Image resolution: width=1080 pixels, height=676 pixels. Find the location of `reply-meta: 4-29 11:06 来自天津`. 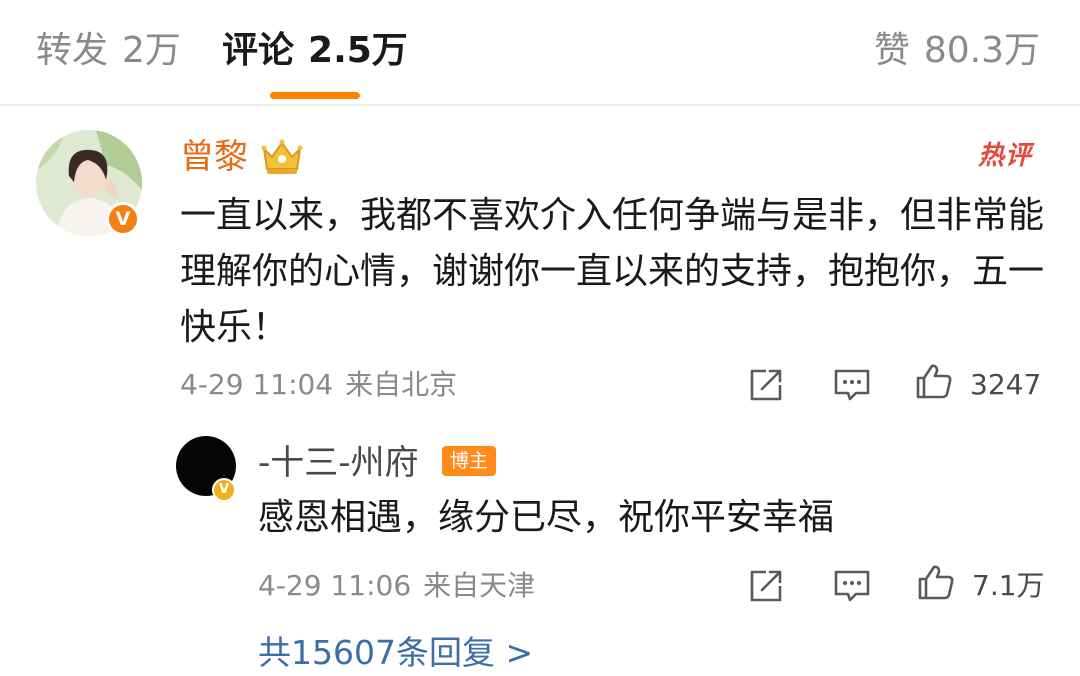

reply-meta: 4-29 11:06 来自天津 is located at coordinates (396, 586).